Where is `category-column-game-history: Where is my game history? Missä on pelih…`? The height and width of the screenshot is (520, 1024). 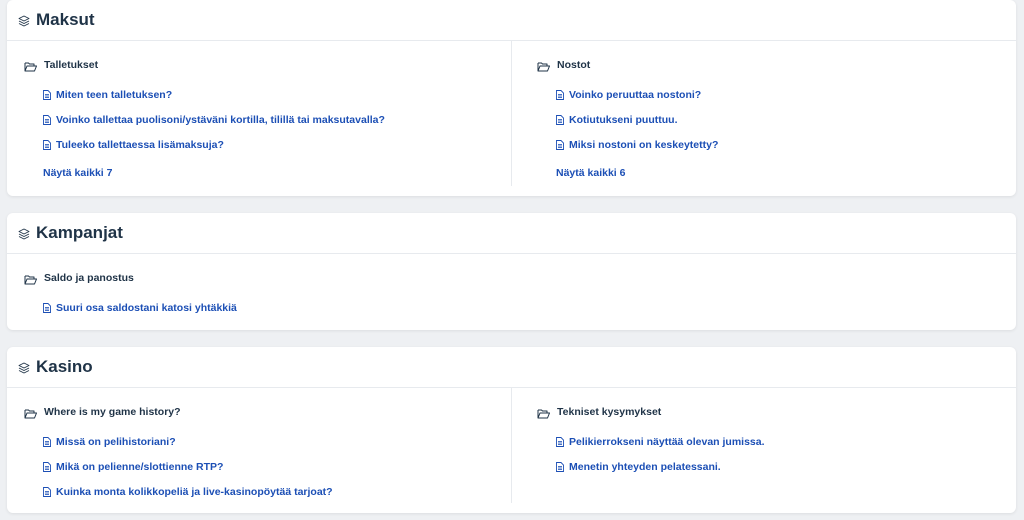 category-column-game-history: Where is my game history? Missä on pelih… is located at coordinates (259, 445).